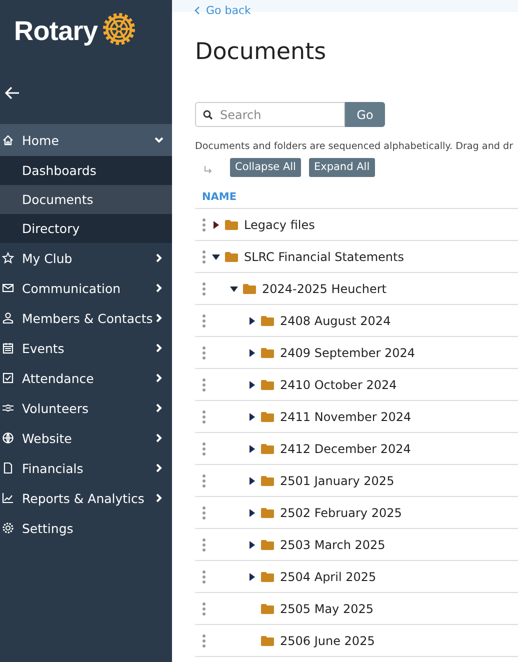 Image resolution: width=518 pixels, height=662 pixels. I want to click on folder-name: Legacy files, so click(279, 225).